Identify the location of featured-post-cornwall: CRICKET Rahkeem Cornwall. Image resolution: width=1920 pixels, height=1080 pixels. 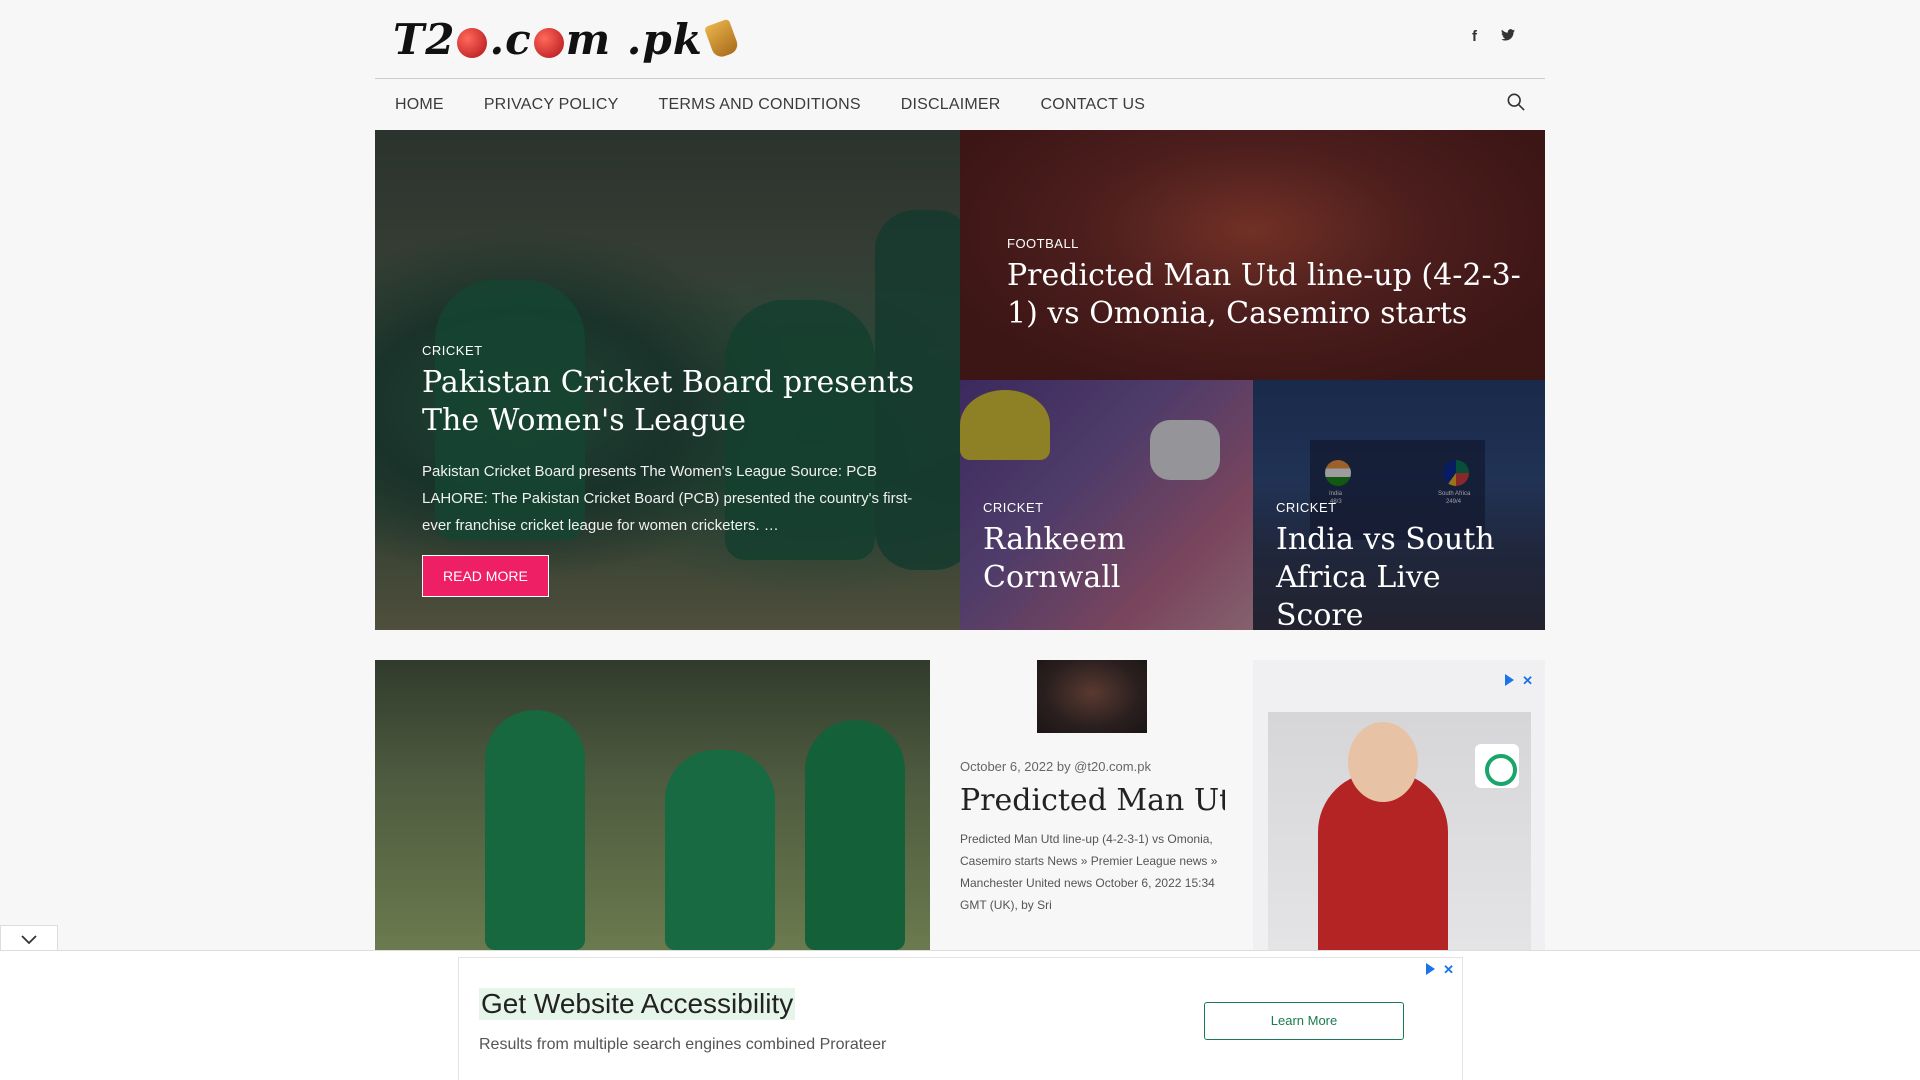
(1106, 505).